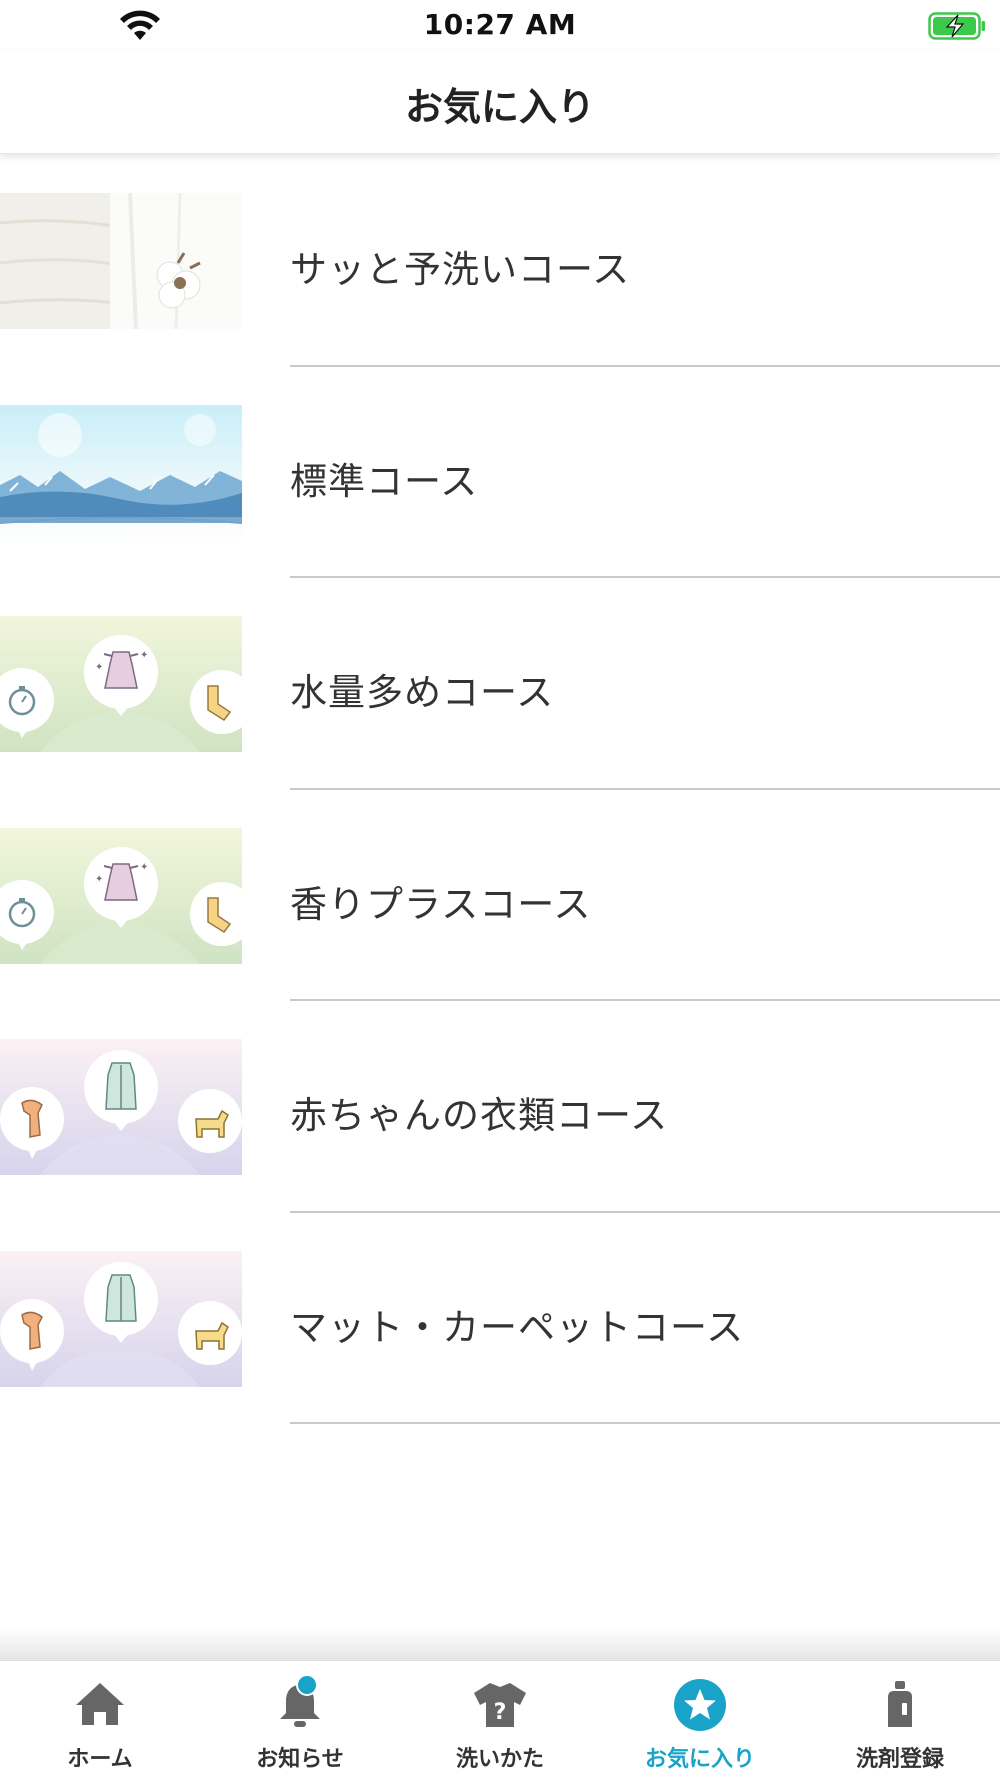 This screenshot has width=1000, height=1778. I want to click on course-name: 香りプラスコース, so click(441, 904).